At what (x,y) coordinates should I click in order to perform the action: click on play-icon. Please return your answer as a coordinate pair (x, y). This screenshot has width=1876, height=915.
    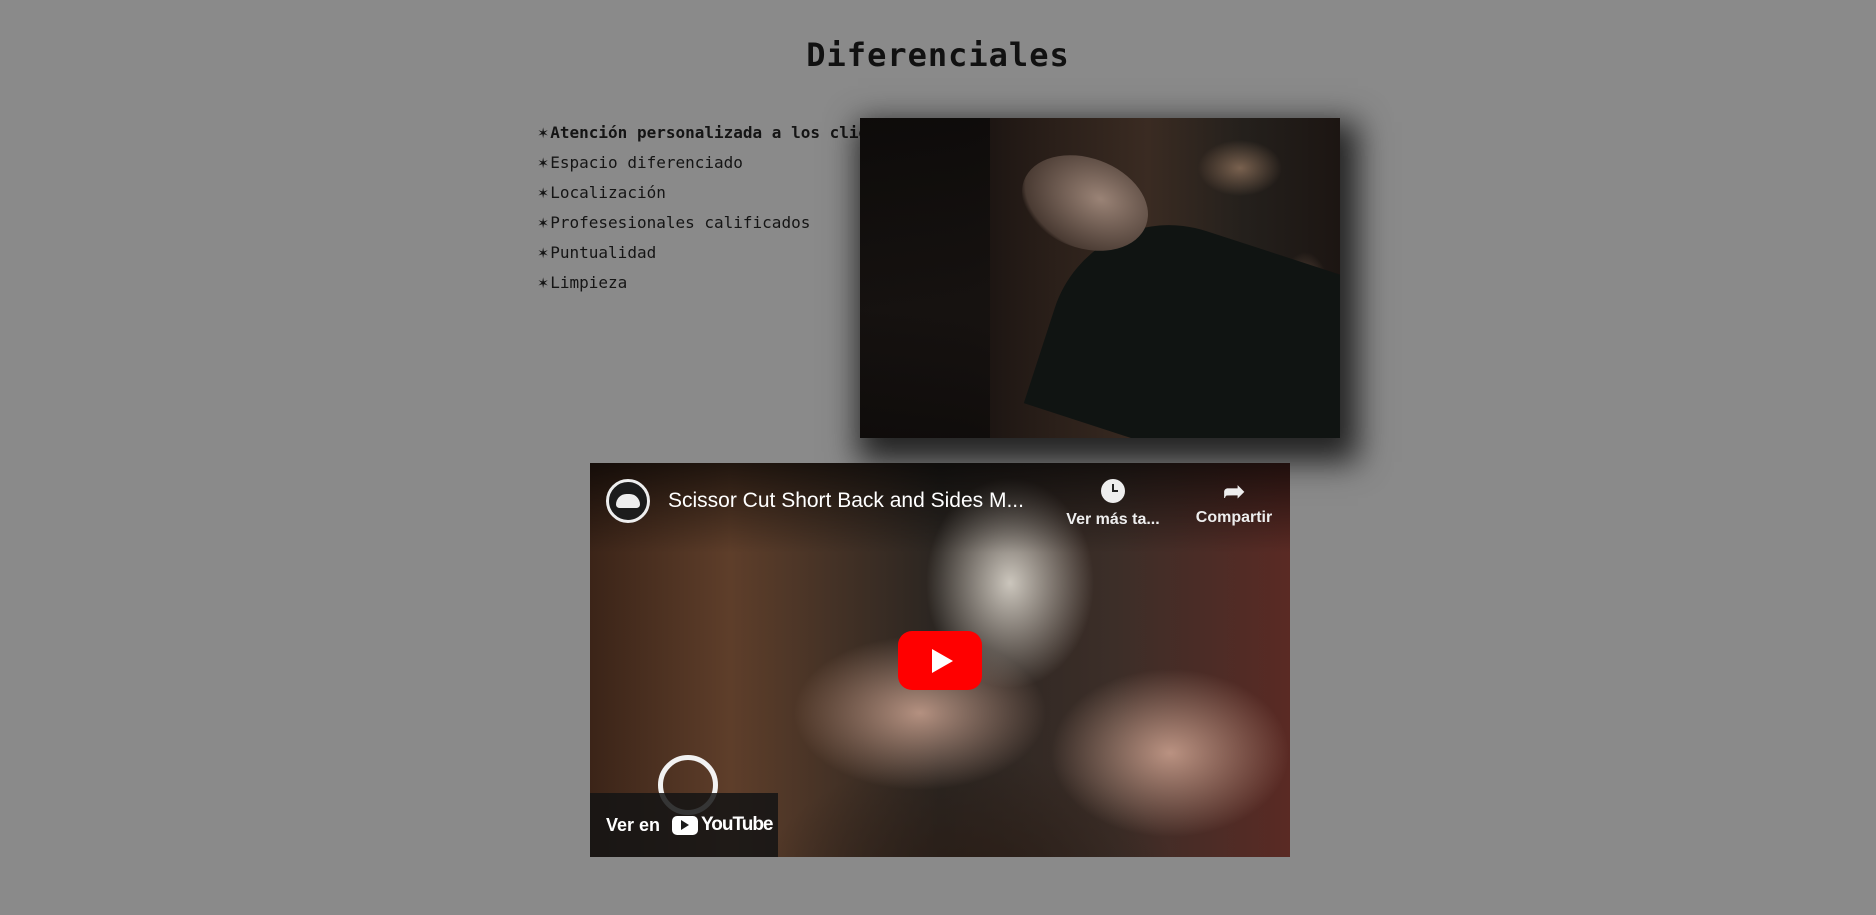
    Looking at the image, I should click on (942, 660).